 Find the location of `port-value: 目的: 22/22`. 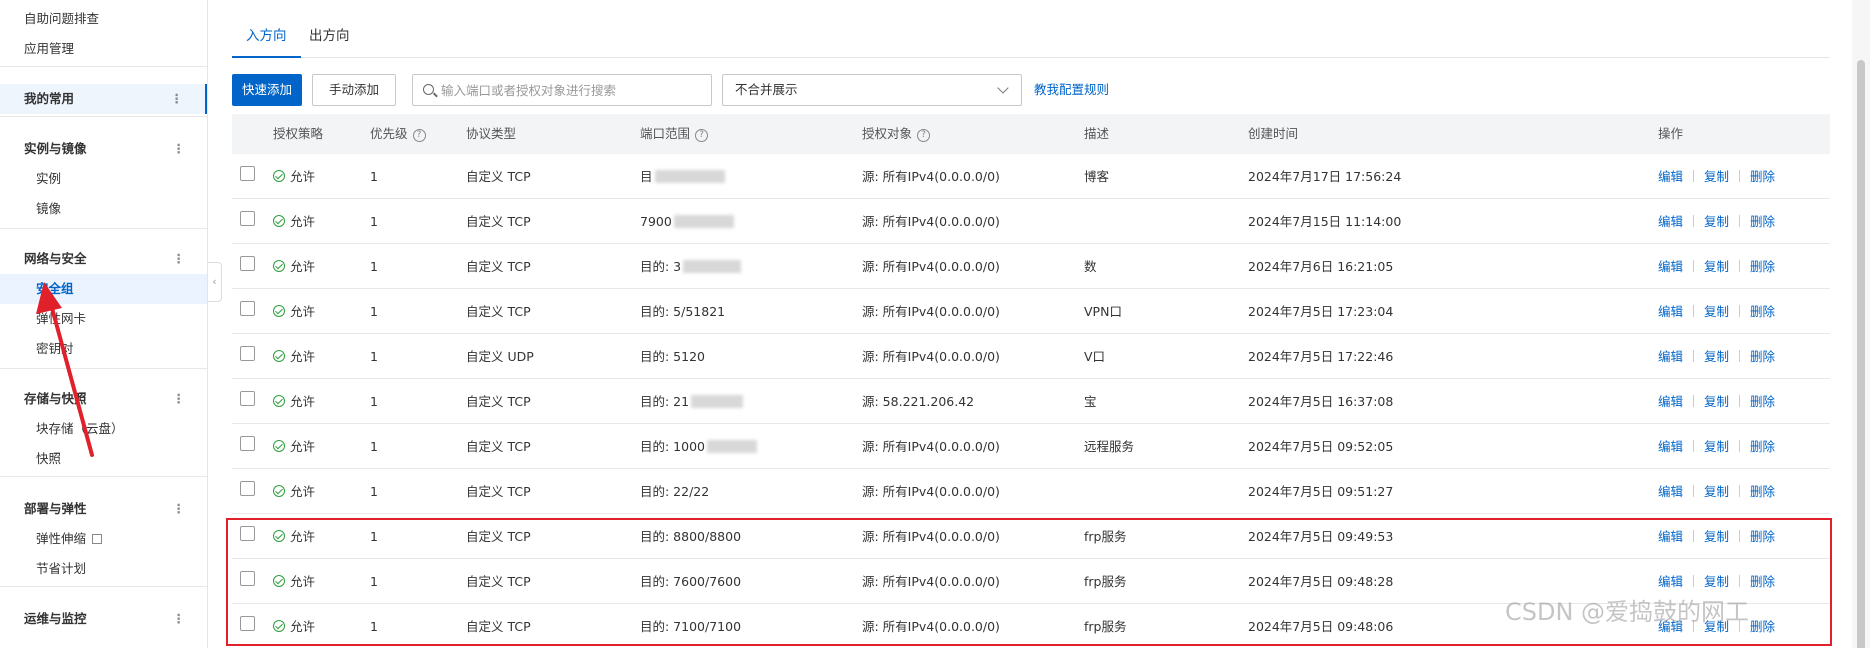

port-value: 目的: 22/22 is located at coordinates (675, 491).